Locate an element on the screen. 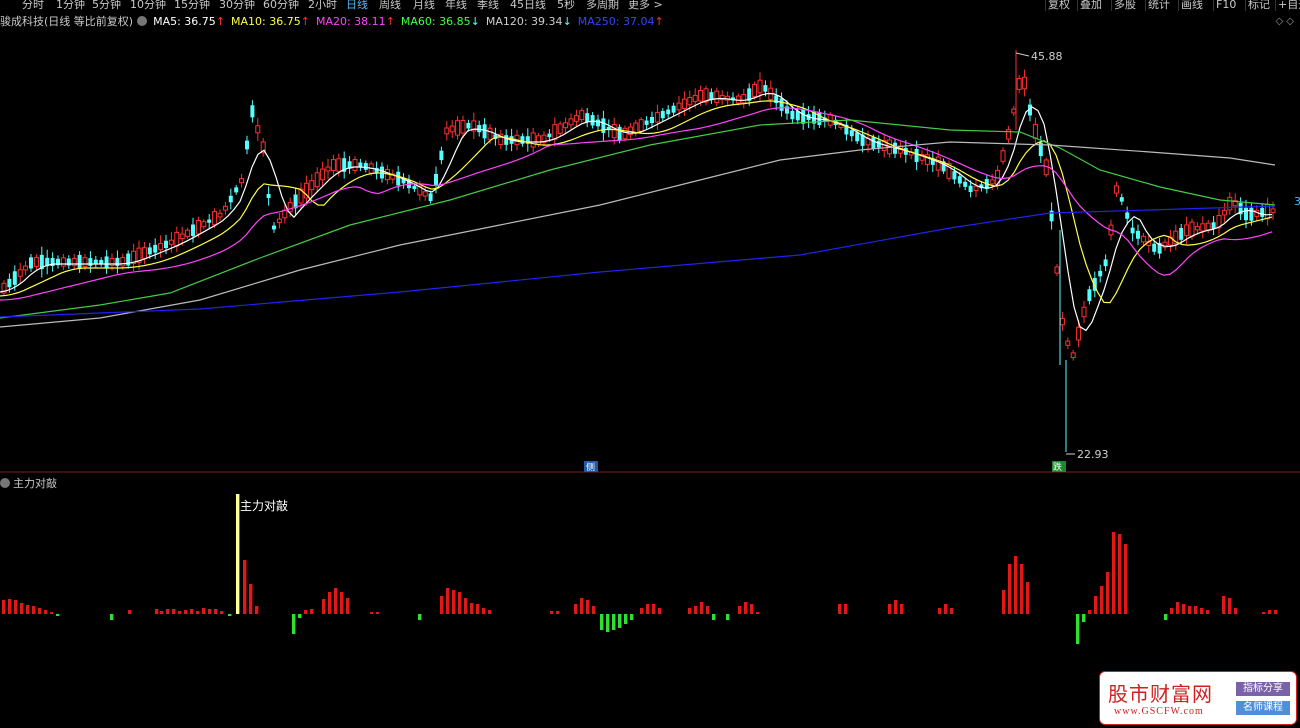 This screenshot has width=1300, height=728. watermark-tag-2: 名师课程 is located at coordinates (1263, 708).